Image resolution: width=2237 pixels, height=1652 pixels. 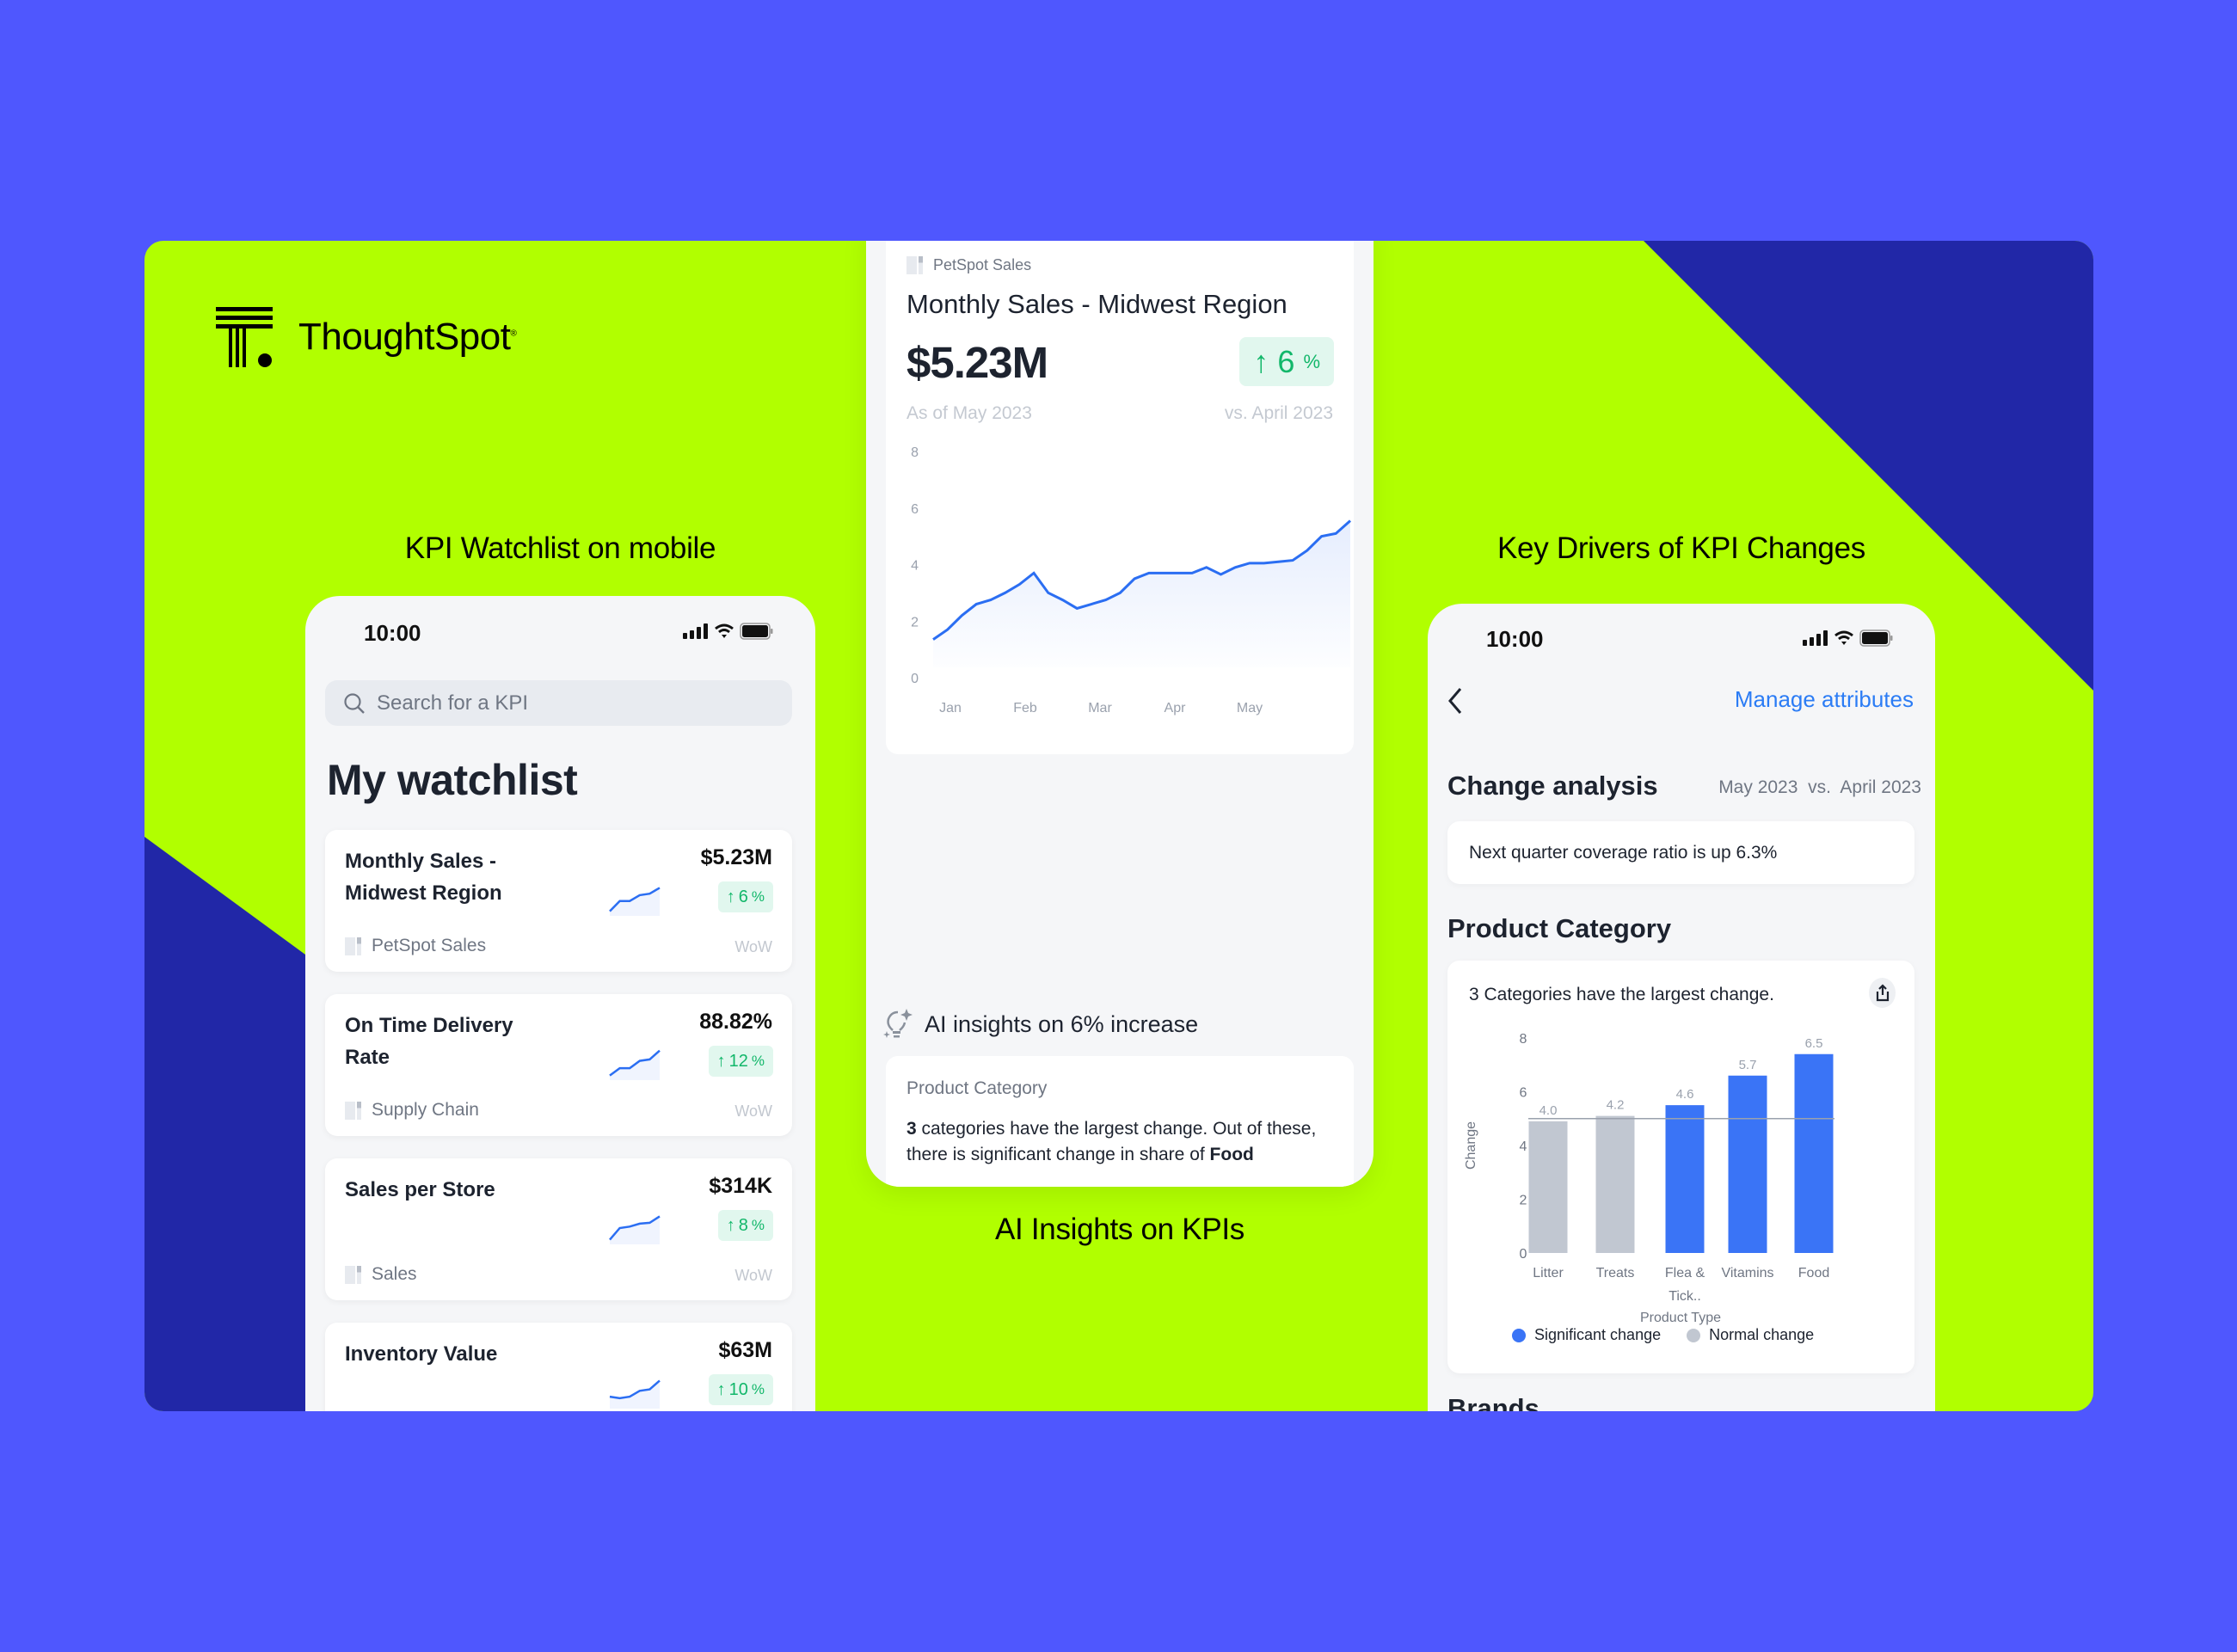 What do you see at coordinates (1694, 1335) in the screenshot?
I see `normal-dot-icon` at bounding box center [1694, 1335].